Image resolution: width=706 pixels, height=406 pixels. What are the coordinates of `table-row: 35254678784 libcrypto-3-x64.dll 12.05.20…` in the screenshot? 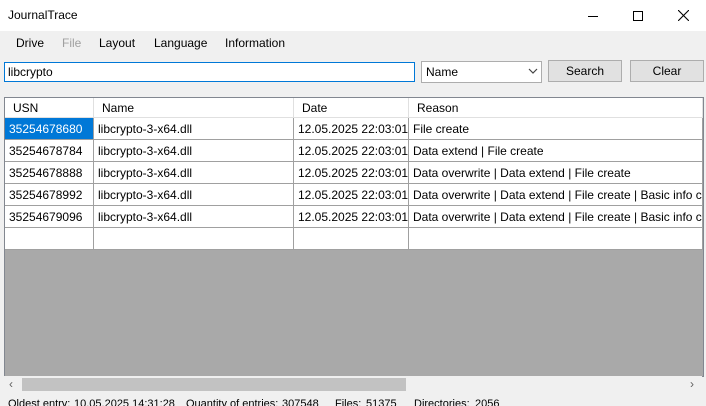 It's located at (354, 151).